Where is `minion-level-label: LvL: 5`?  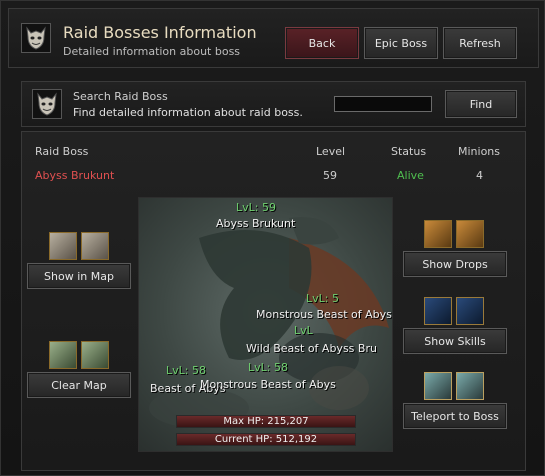 minion-level-label: LvL: 5 is located at coordinates (322, 298).